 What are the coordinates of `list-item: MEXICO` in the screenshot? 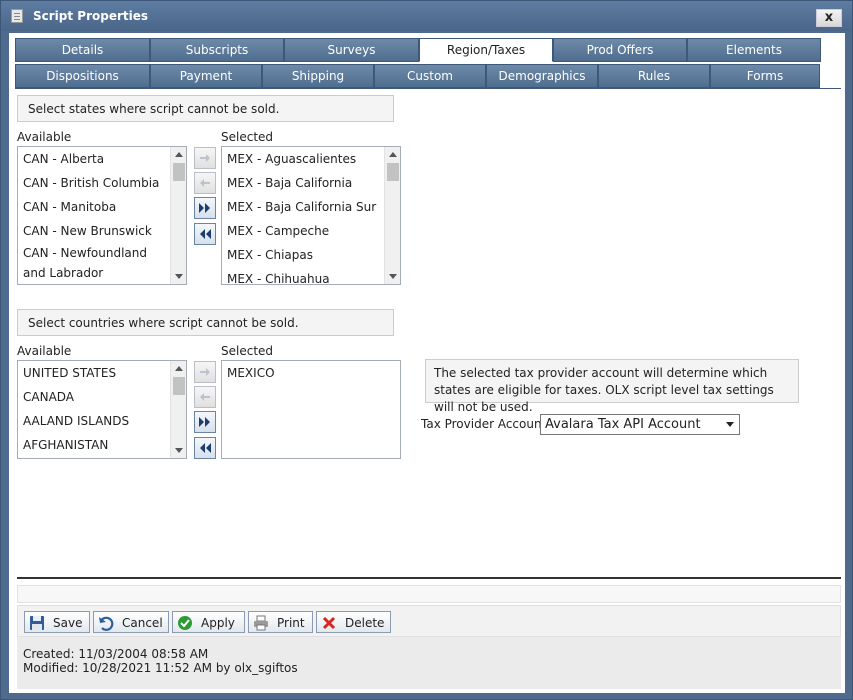 It's located at (311, 373).